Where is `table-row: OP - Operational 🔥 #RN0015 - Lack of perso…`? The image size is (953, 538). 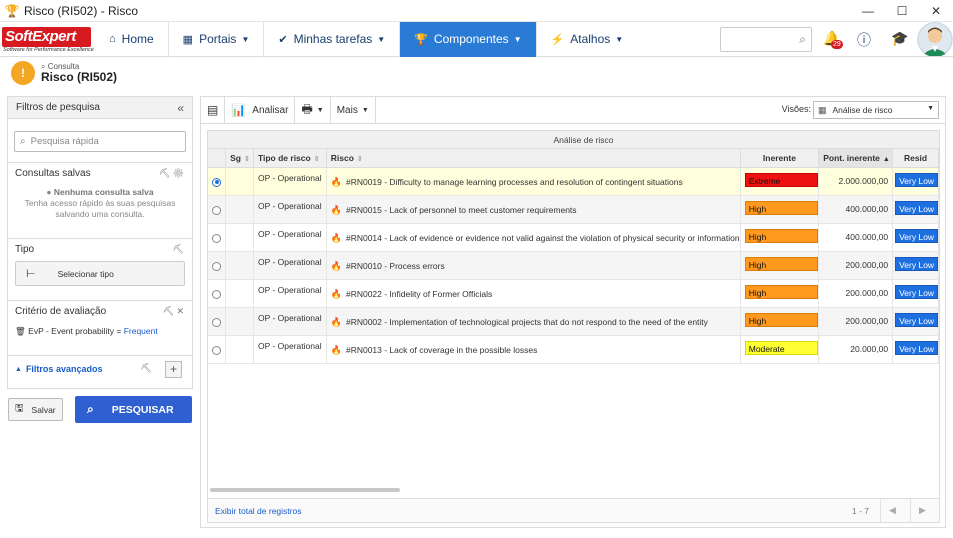 table-row: OP - Operational 🔥 #RN0015 - Lack of perso… is located at coordinates (573, 209).